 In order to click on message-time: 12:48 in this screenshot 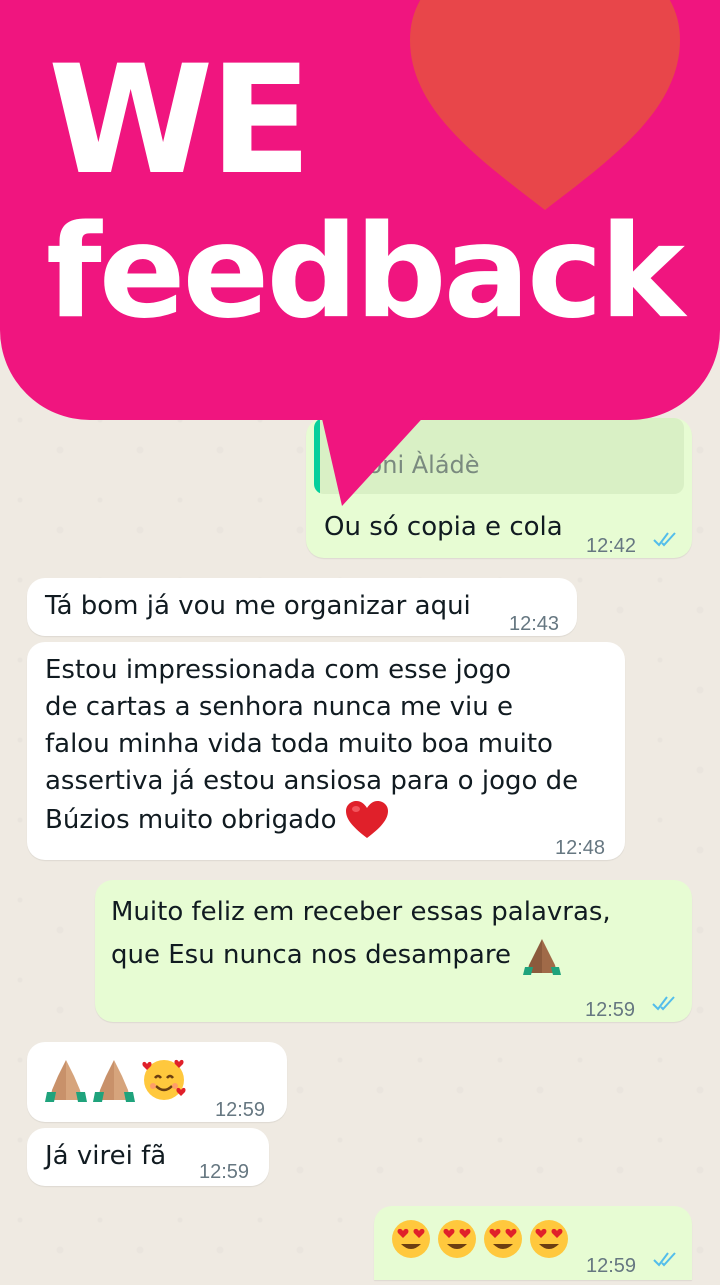, I will do `click(580, 848)`.